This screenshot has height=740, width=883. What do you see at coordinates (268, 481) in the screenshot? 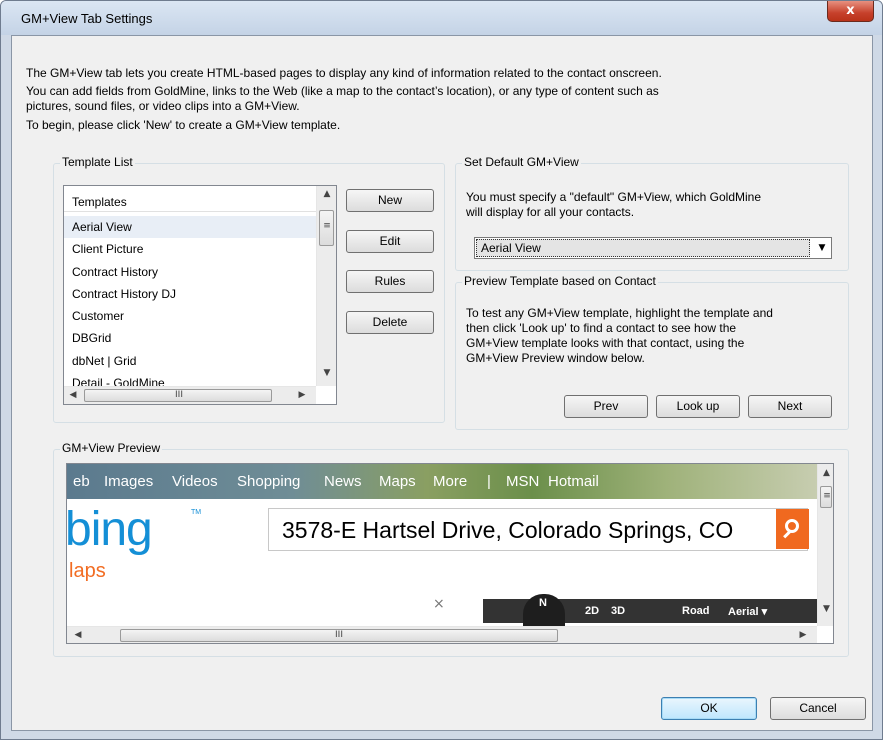
I see `nav-link-shopping: Shopping` at bounding box center [268, 481].